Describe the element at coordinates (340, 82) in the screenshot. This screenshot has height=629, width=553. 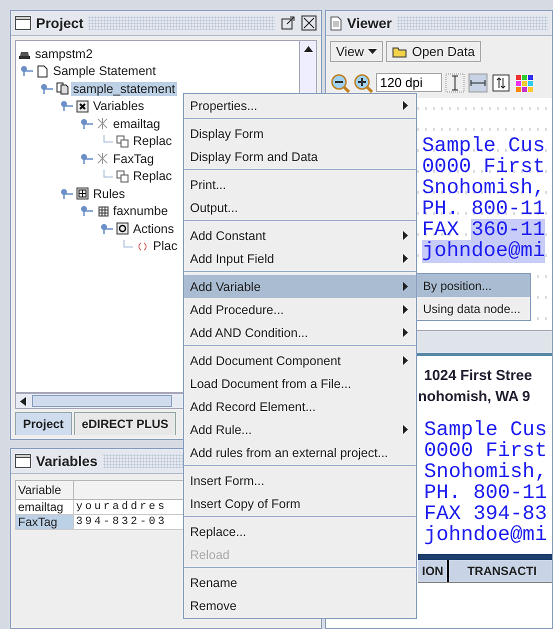
I see `zoom-out-icon` at that location.